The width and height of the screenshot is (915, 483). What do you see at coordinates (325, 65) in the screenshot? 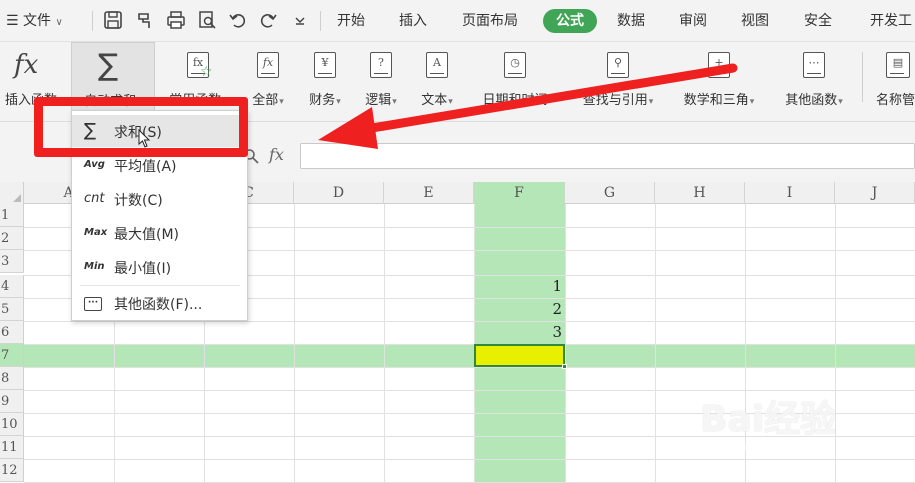
I see `yen-book-icon: ¥` at bounding box center [325, 65].